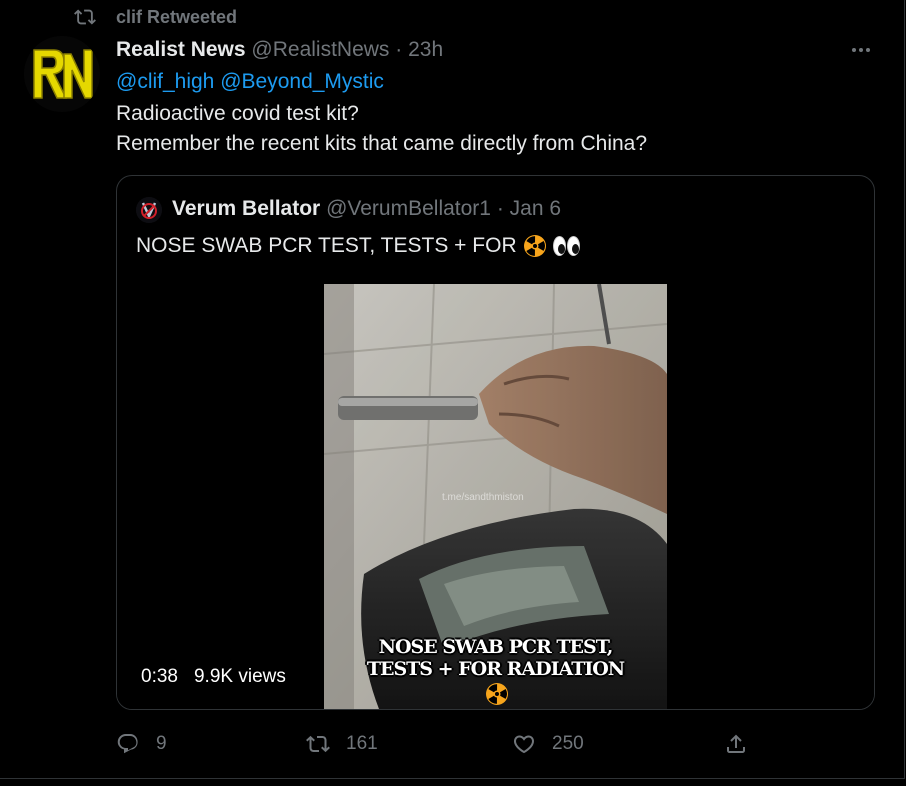 The width and height of the screenshot is (906, 786). I want to click on video-watermark: t.me/sandthmiston, so click(483, 497).